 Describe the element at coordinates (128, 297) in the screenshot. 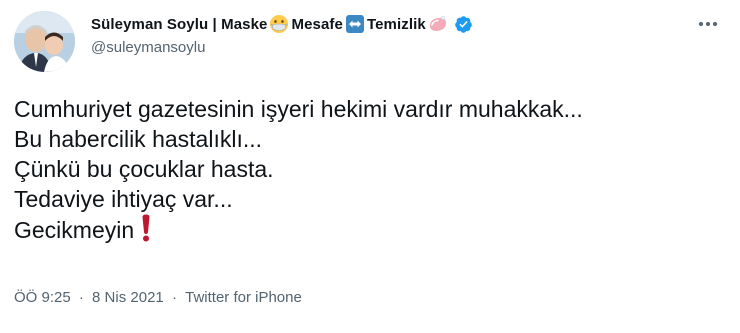

I see `tweet-date: 8 Nis 2021` at that location.